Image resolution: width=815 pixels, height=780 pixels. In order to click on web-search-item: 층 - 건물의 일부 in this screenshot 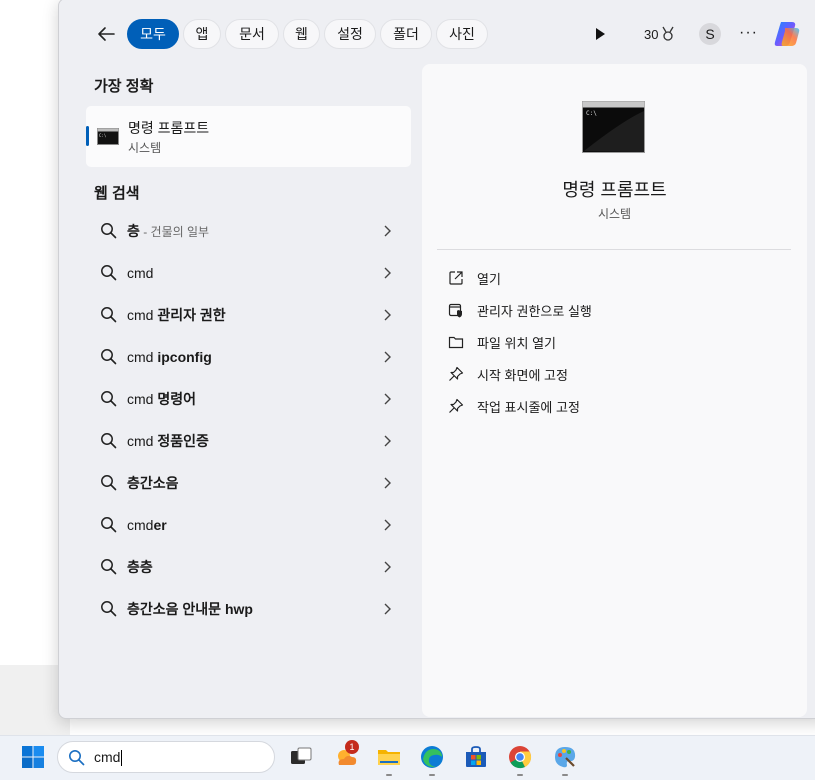, I will do `click(250, 231)`.